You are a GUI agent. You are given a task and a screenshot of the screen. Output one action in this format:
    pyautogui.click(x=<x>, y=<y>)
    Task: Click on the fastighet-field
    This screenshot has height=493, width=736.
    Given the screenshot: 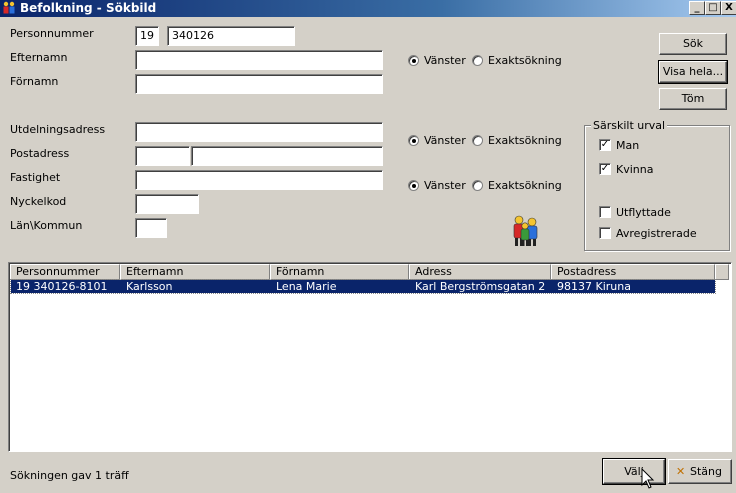 What is the action you would take?
    pyautogui.click(x=259, y=180)
    